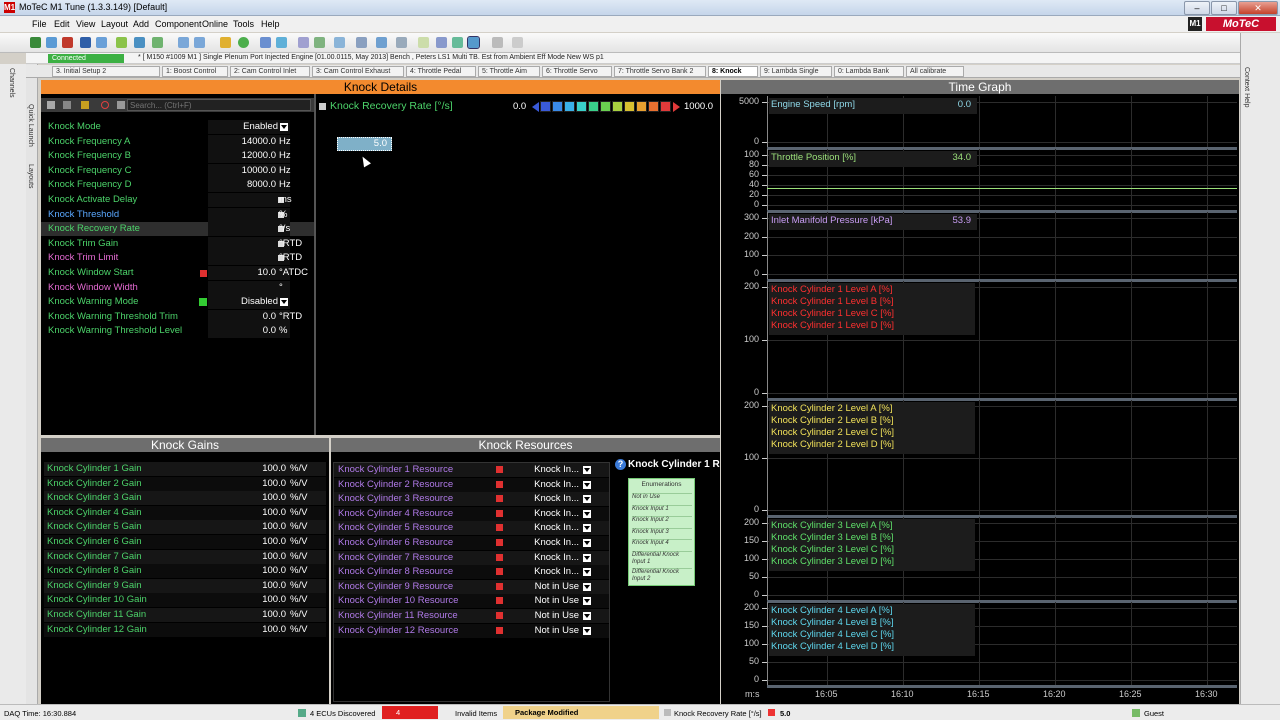 Image resolution: width=1280 pixels, height=720 pixels. What do you see at coordinates (423, 42) in the screenshot?
I see `properties-icon` at bounding box center [423, 42].